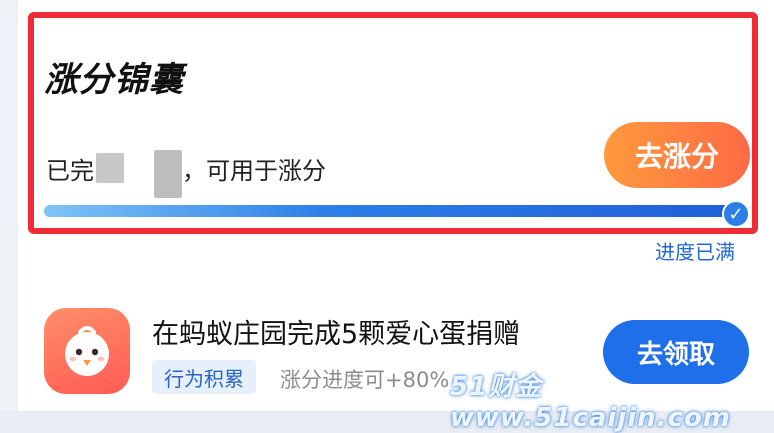  I want to click on watermark: 51财金www.51caijin.com, so click(590, 402).